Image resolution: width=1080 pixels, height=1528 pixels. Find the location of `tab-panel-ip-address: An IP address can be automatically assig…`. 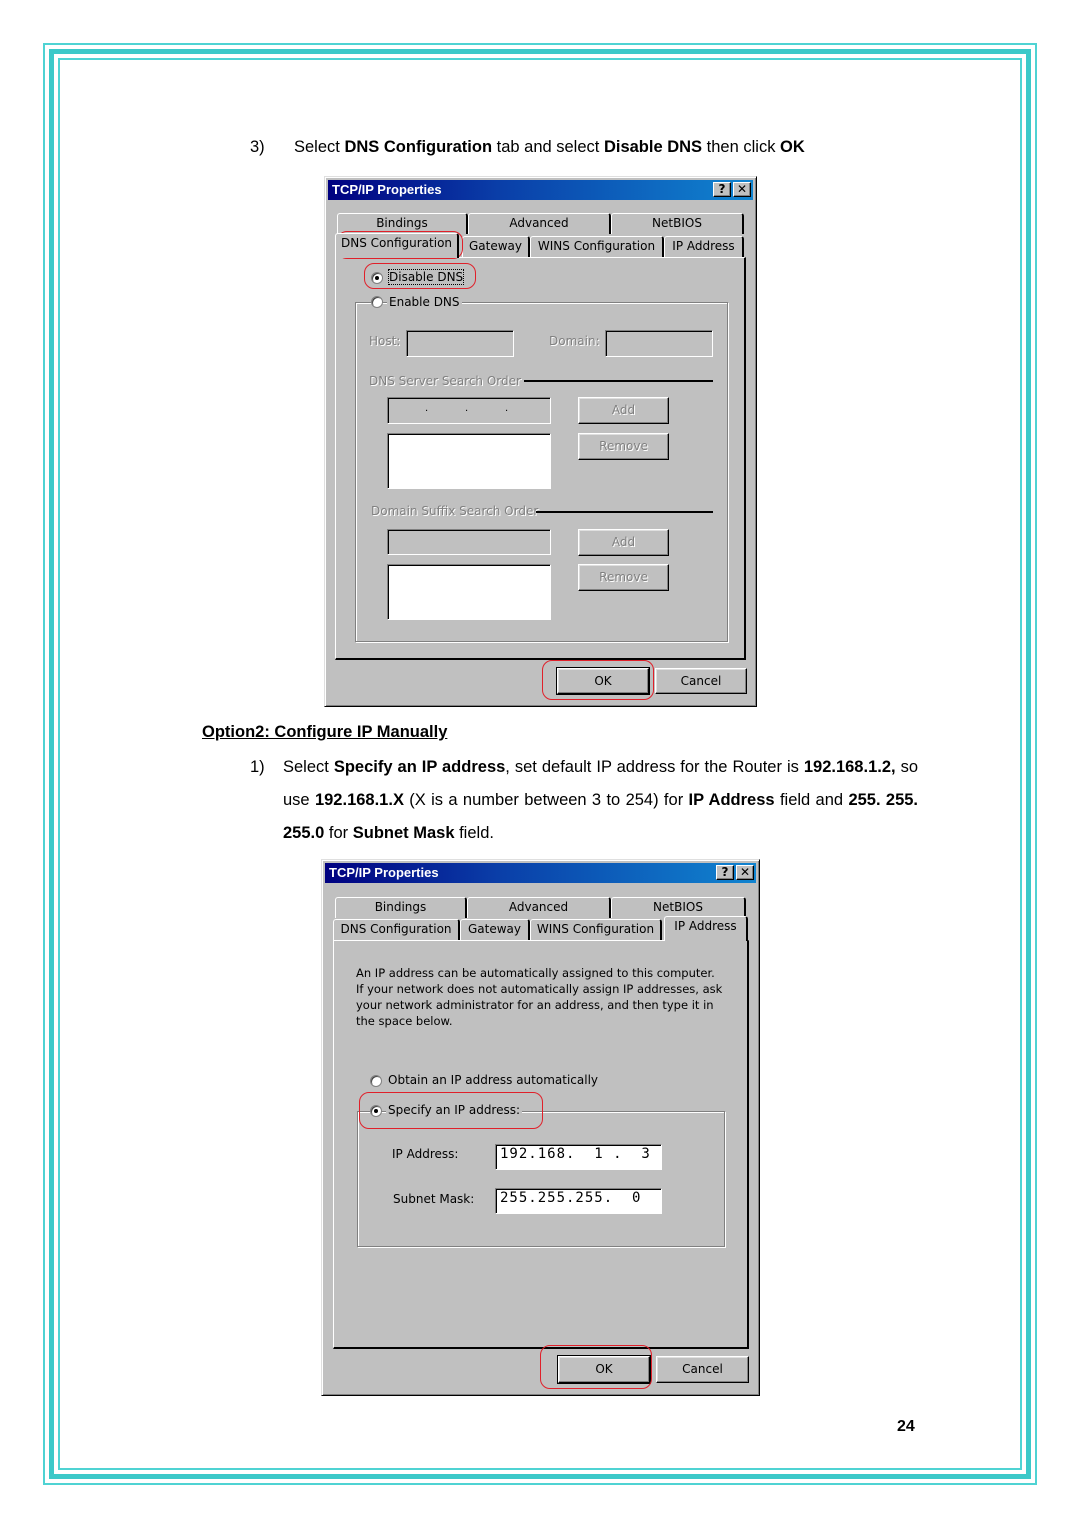

tab-panel-ip-address: An IP address can be automatically assig… is located at coordinates (541, 1144).